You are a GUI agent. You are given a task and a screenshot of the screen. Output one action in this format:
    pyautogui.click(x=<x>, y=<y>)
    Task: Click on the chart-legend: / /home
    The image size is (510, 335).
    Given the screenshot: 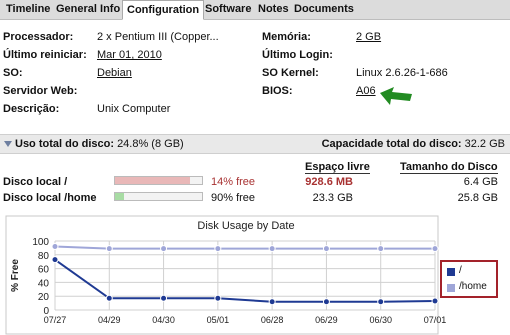 What is the action you would take?
    pyautogui.click(x=469, y=279)
    